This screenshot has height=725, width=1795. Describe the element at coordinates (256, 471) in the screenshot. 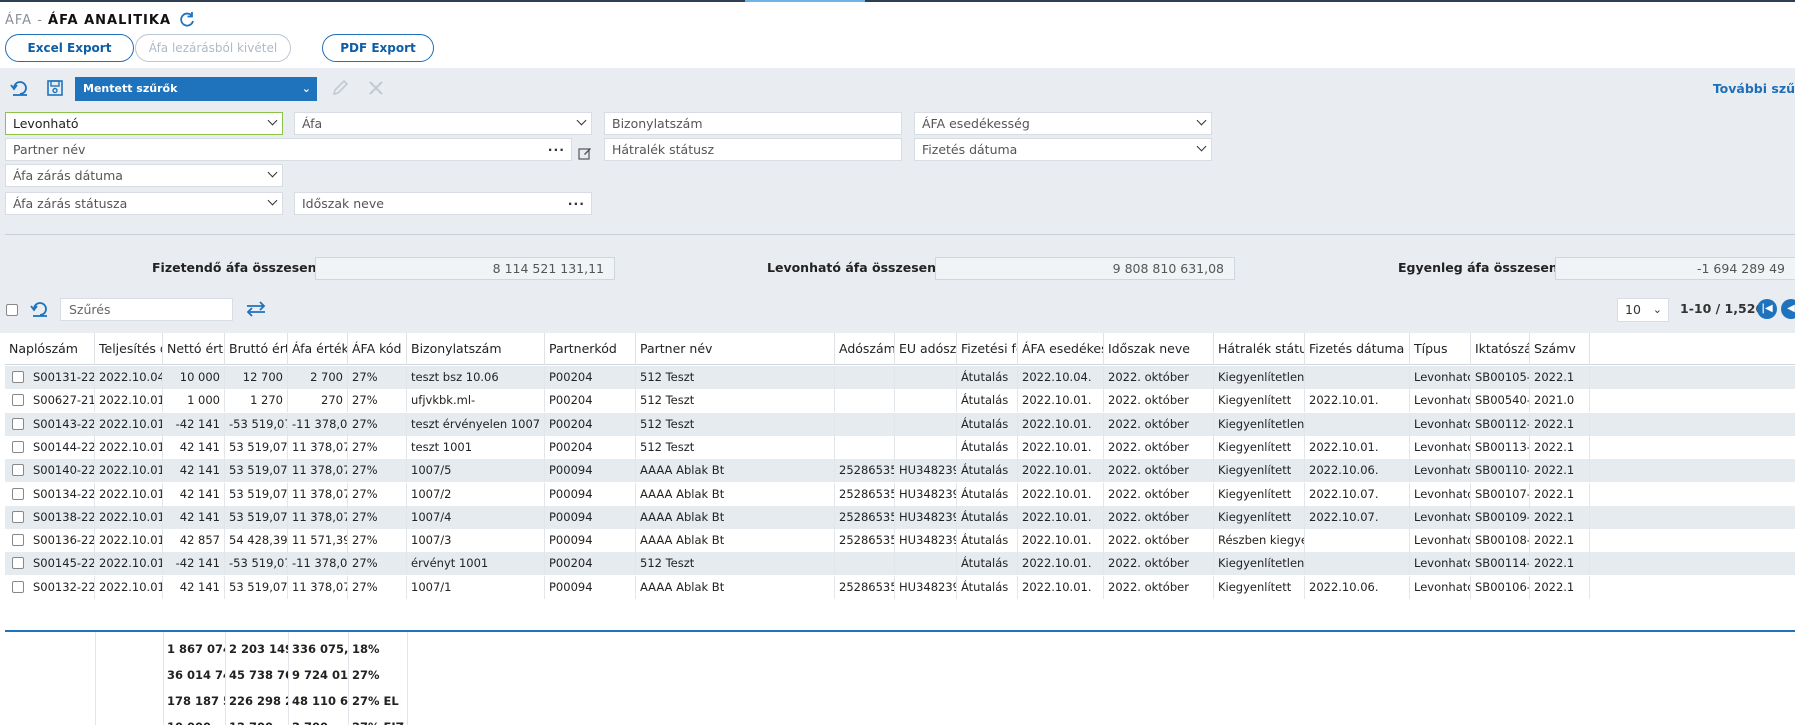

I see `table-cell: 53 519,07` at that location.